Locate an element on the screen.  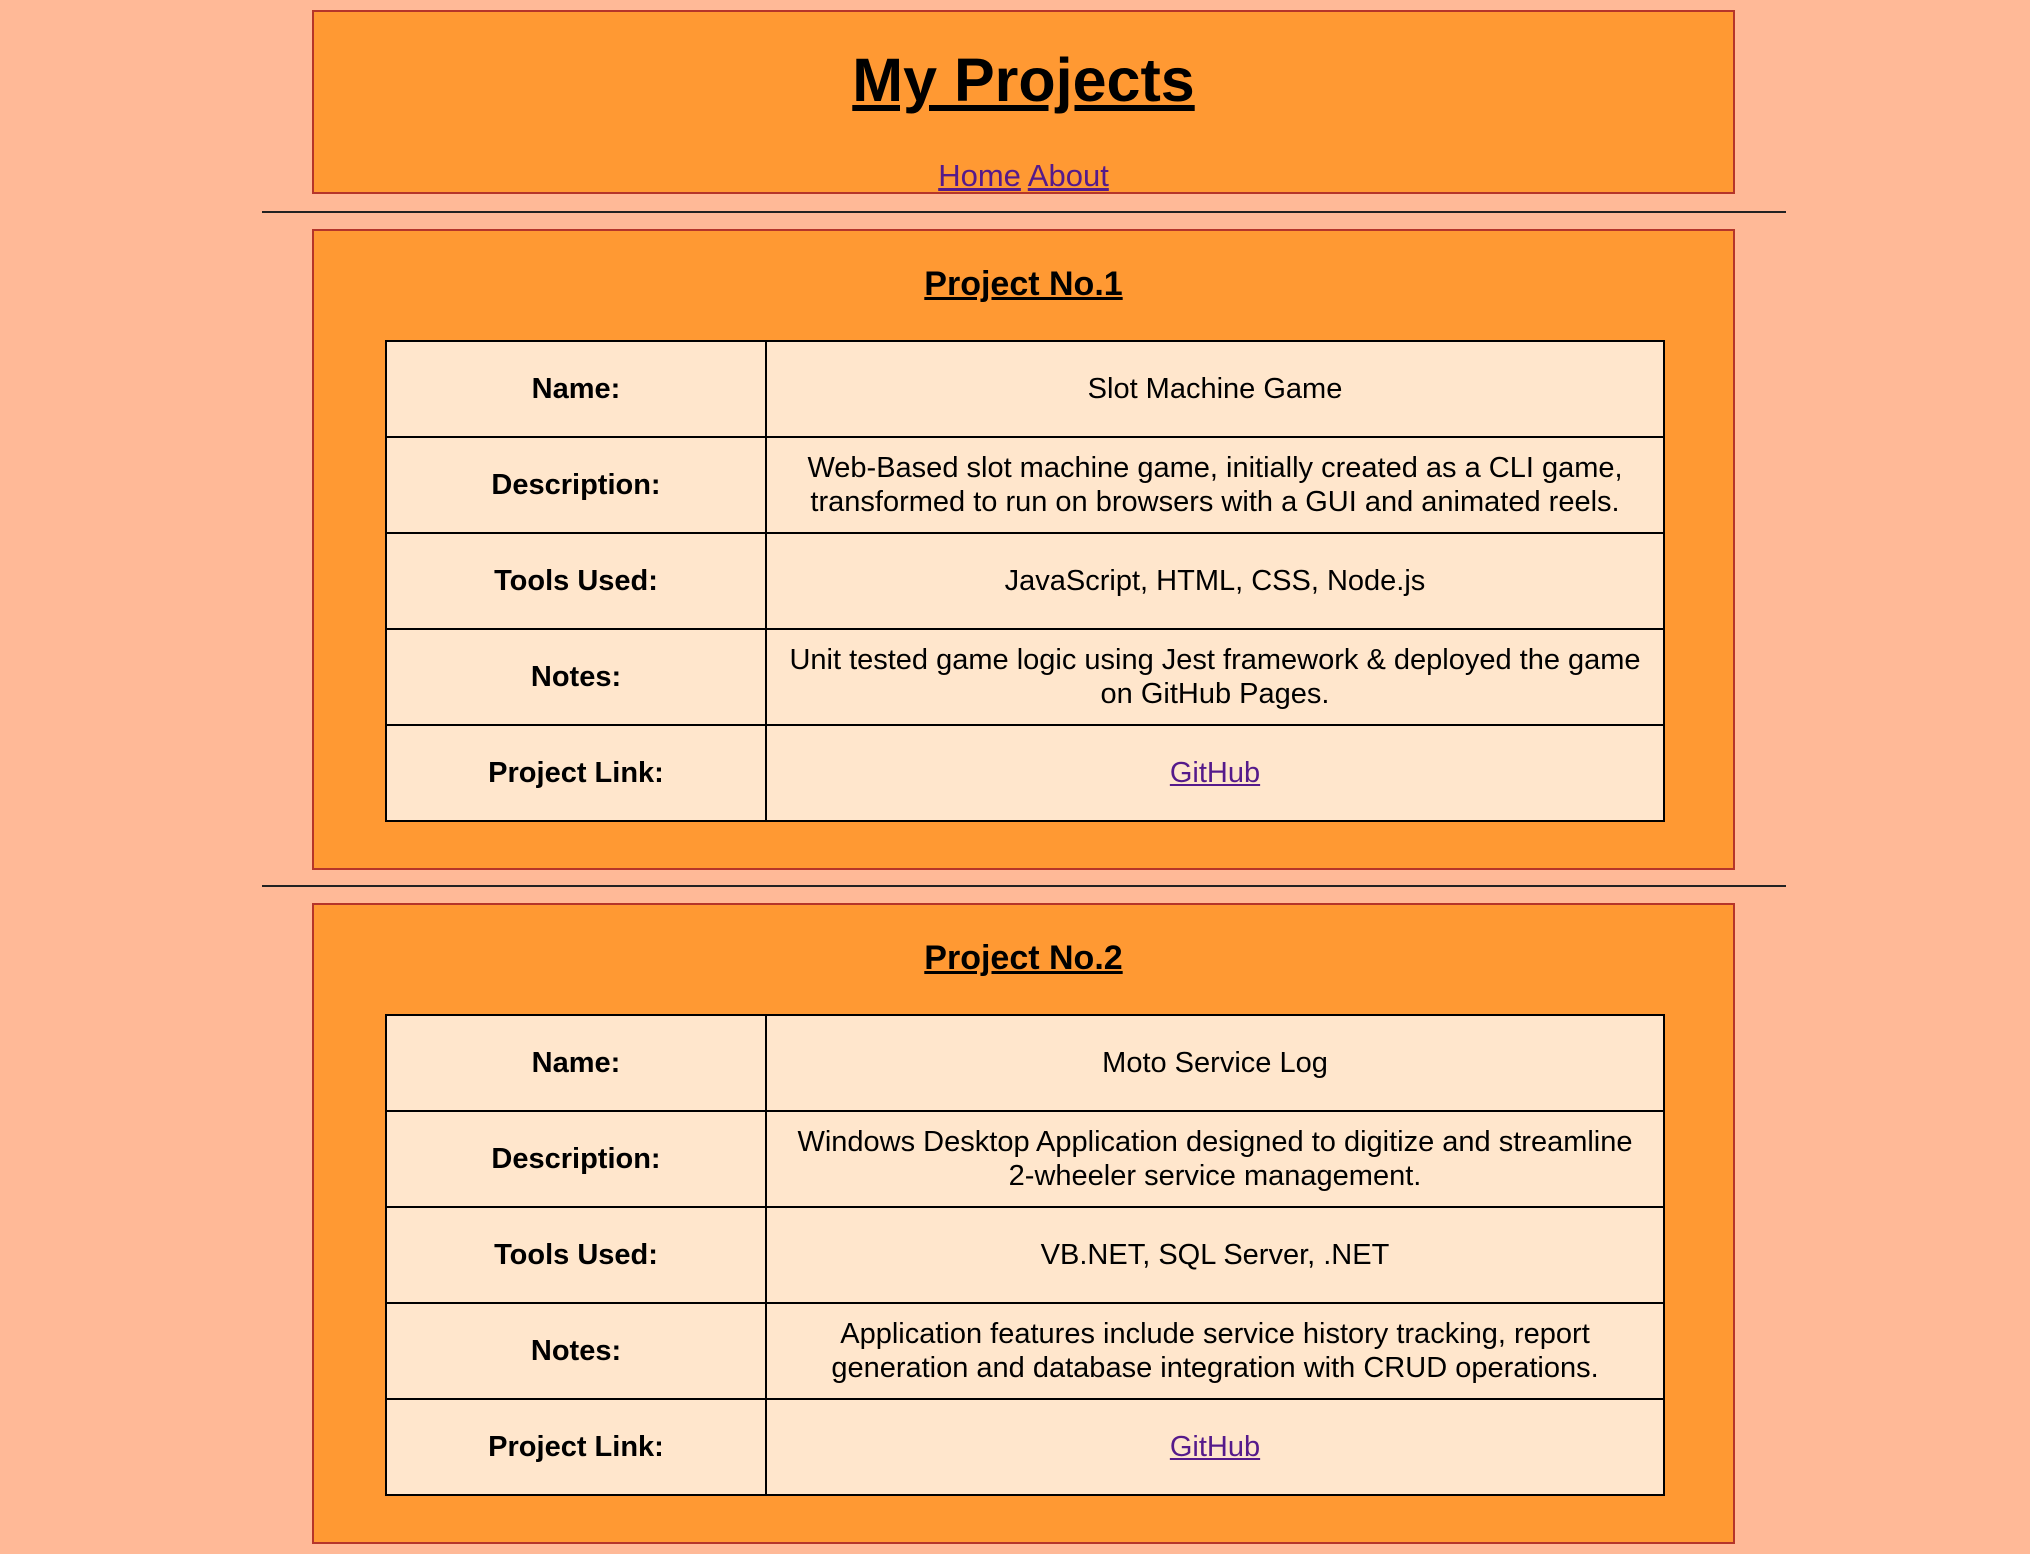
project-heading: Project No.1 is located at coordinates (1023, 284).